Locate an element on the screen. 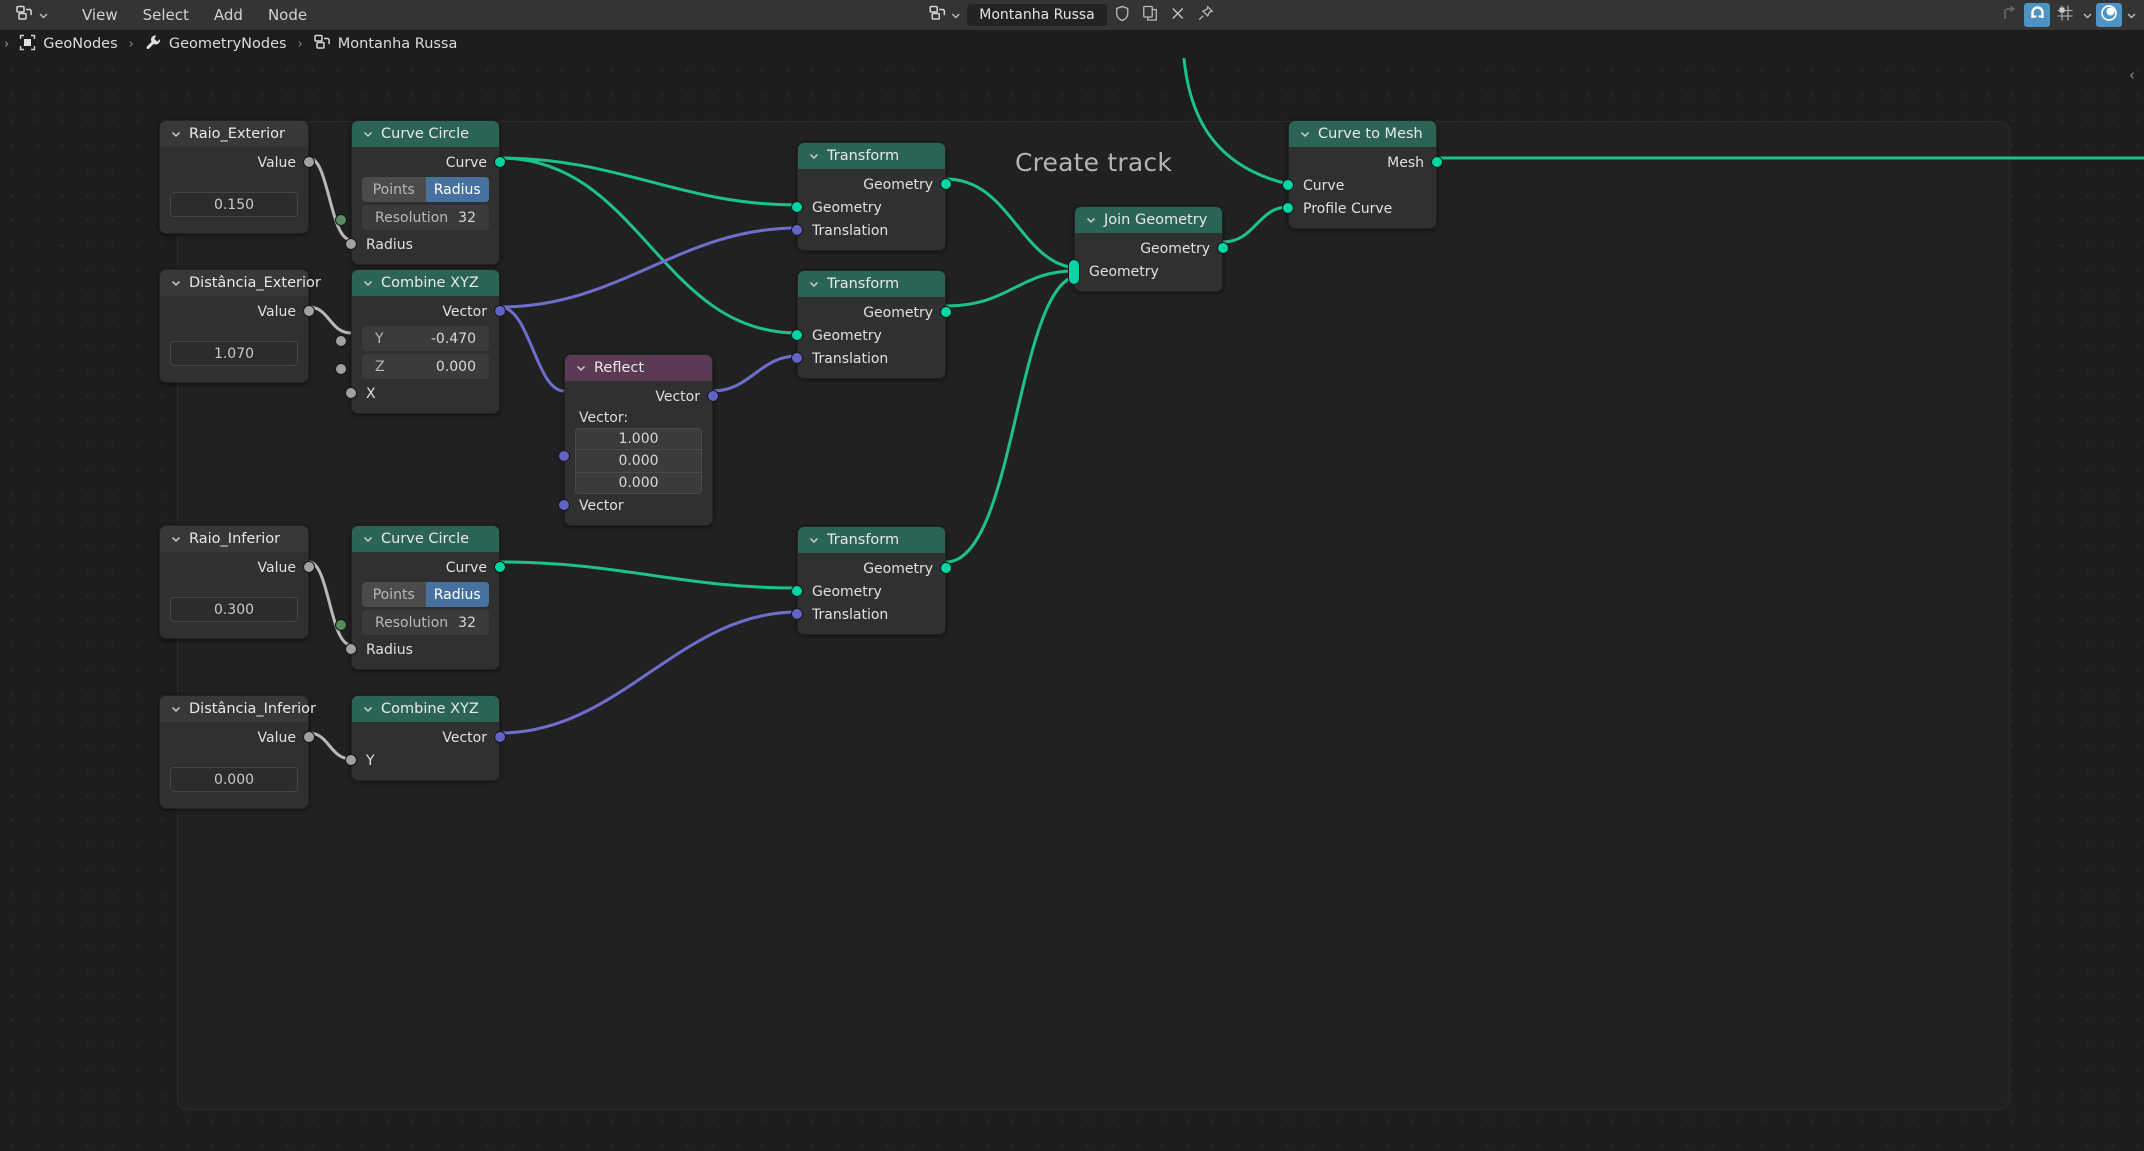  editor-type-selector is located at coordinates (31, 15).